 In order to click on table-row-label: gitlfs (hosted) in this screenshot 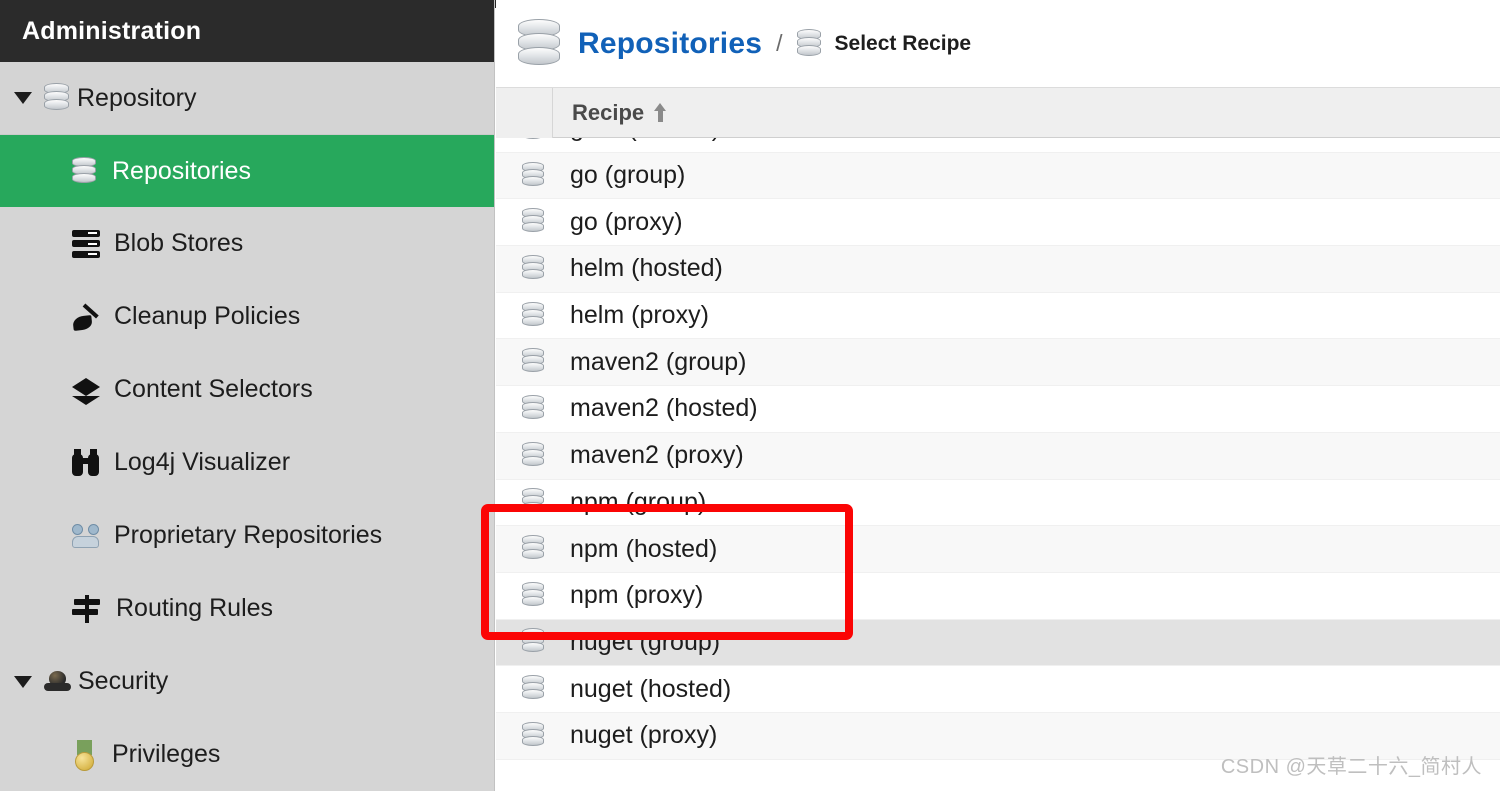, I will do `click(645, 140)`.